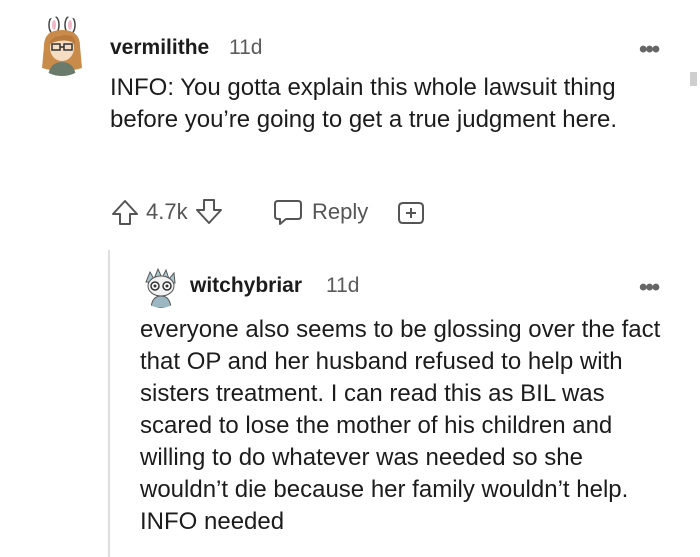  What do you see at coordinates (246, 286) in the screenshot?
I see `reply-username: witchybriar` at bounding box center [246, 286].